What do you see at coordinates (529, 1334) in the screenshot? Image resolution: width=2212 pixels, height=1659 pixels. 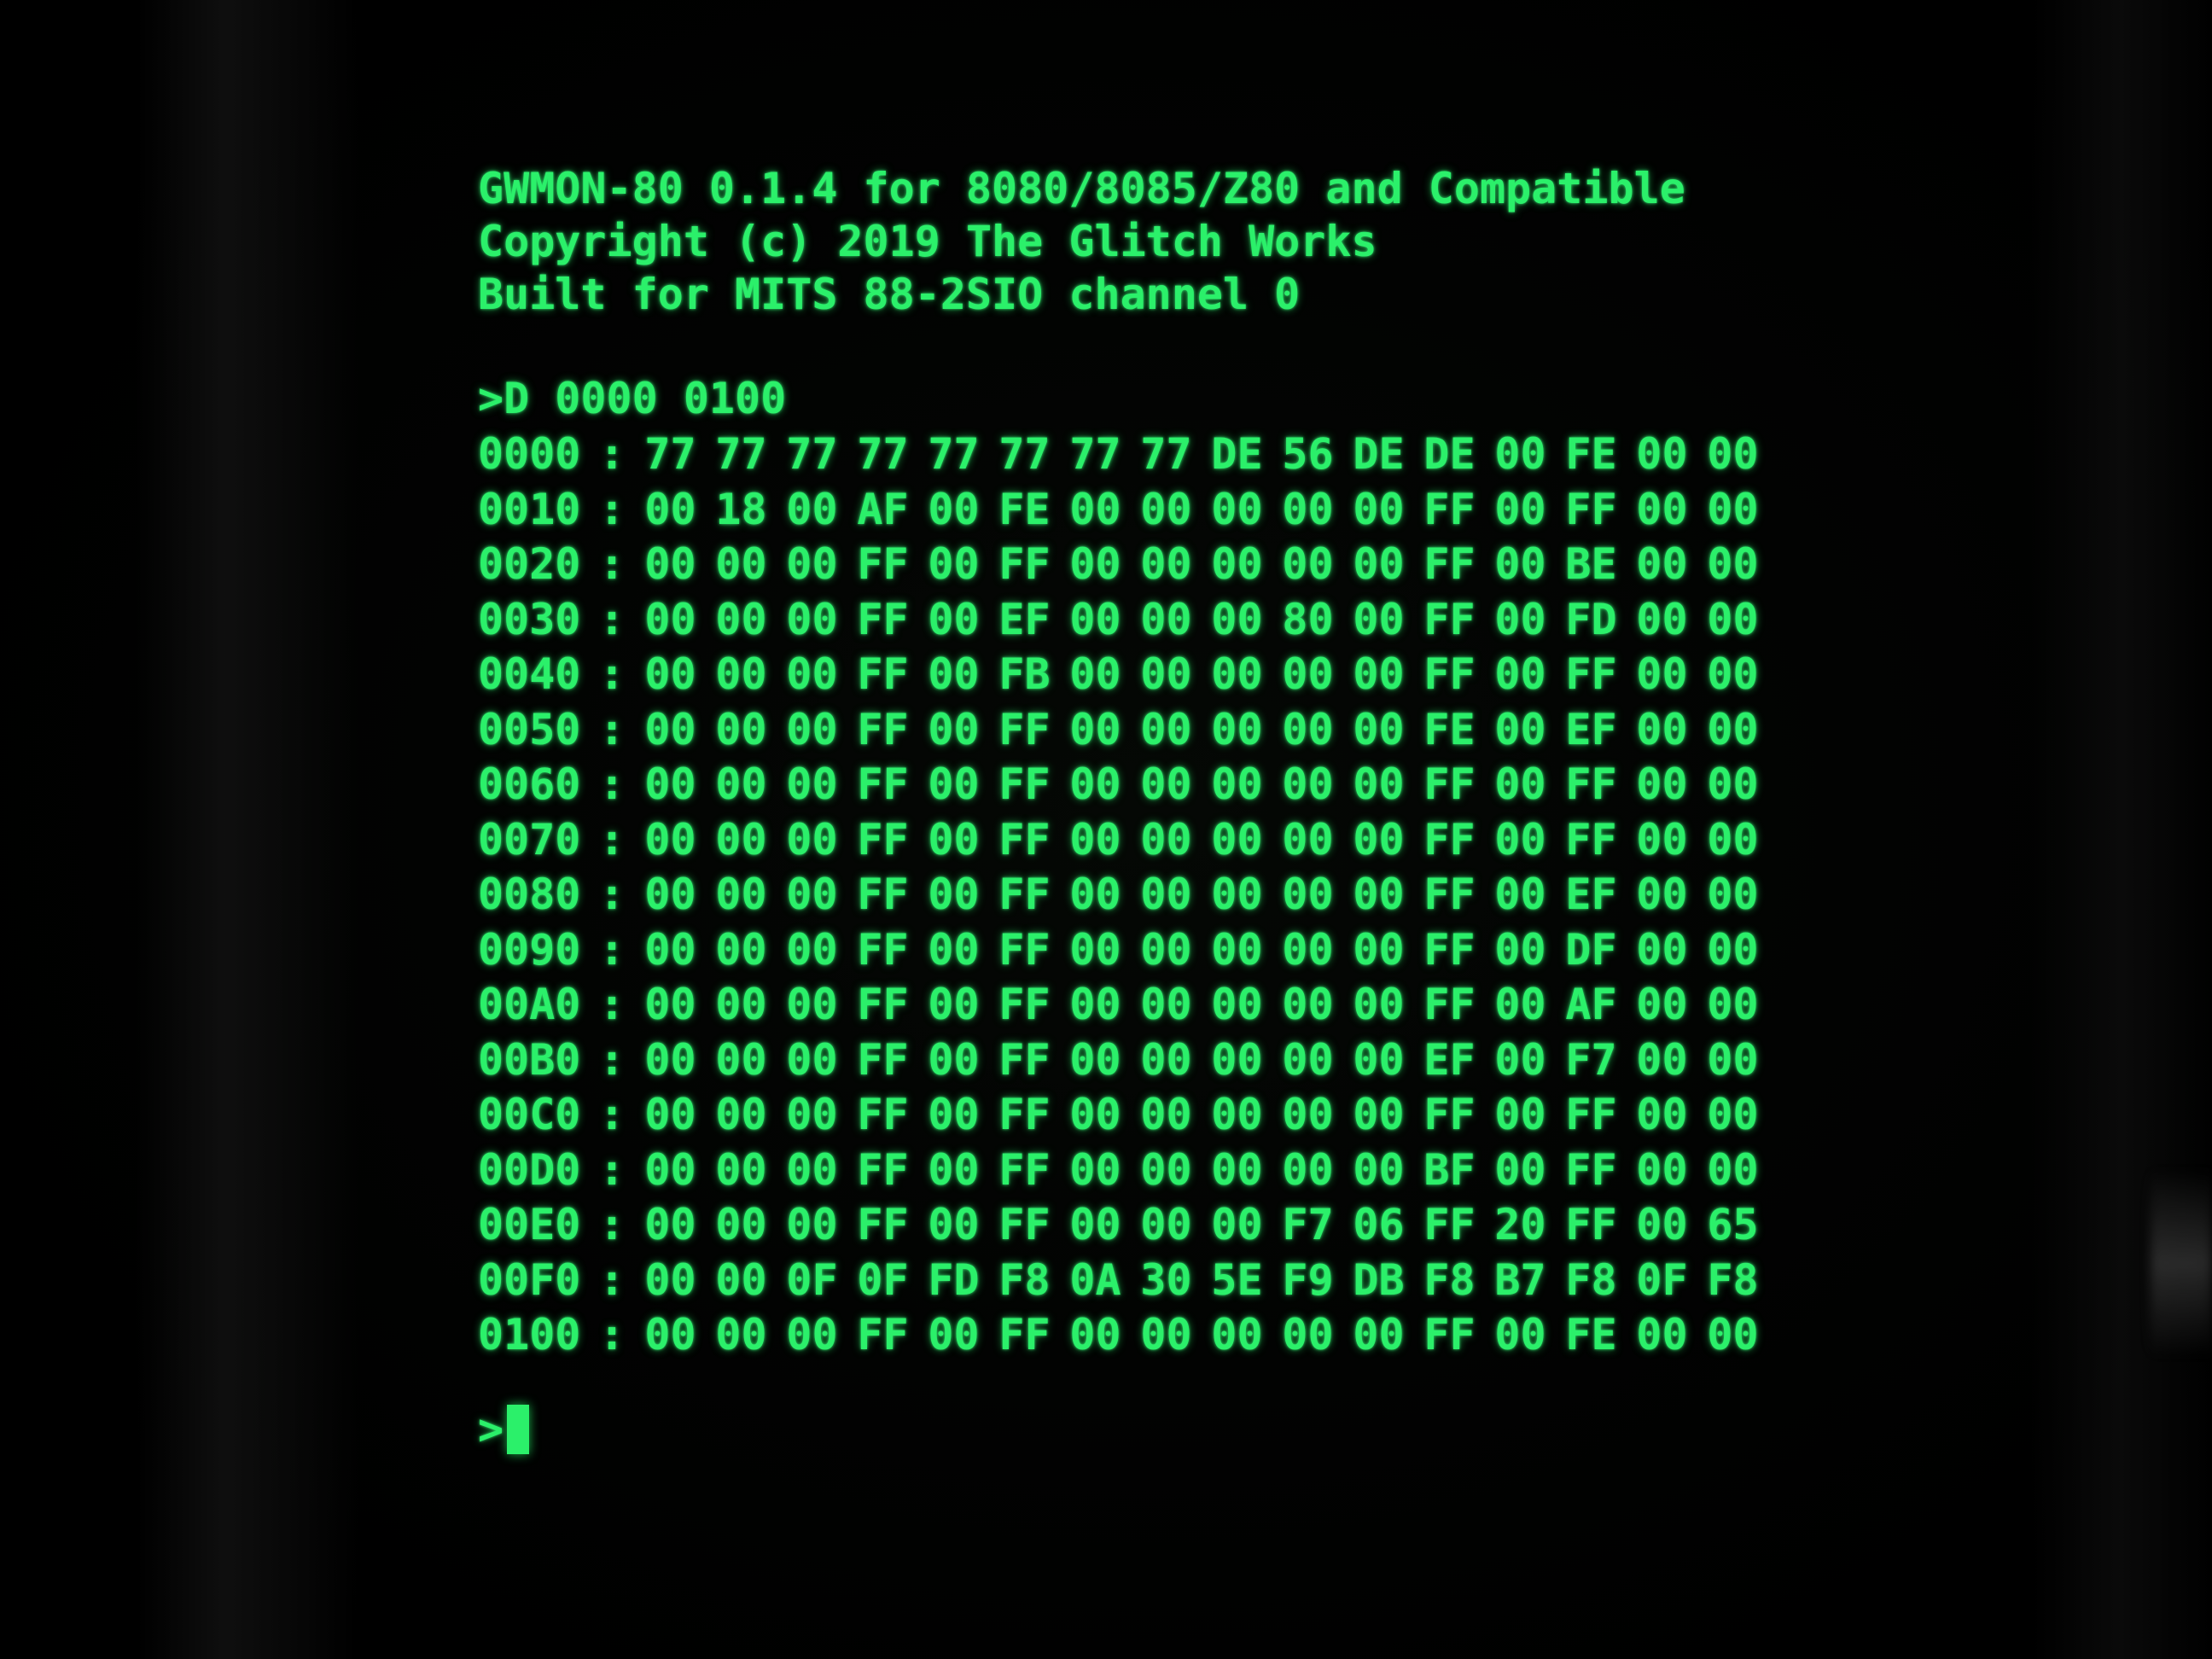 I see `dump-address: 0100` at bounding box center [529, 1334].